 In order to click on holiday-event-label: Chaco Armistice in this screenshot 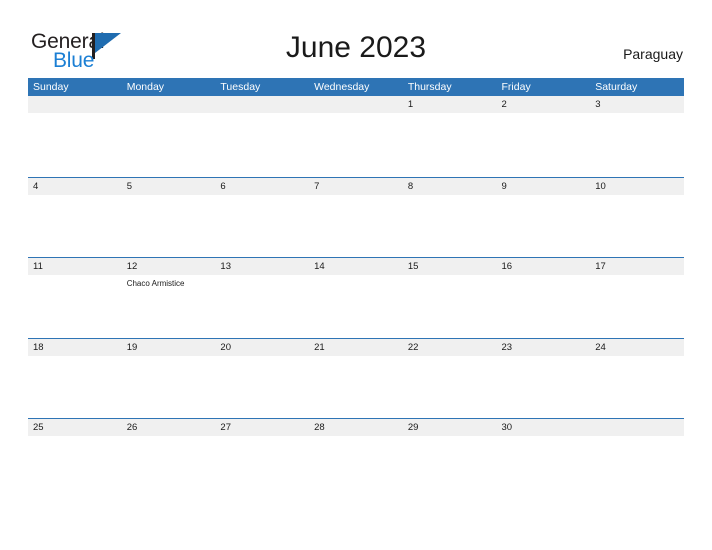, I will do `click(155, 283)`.